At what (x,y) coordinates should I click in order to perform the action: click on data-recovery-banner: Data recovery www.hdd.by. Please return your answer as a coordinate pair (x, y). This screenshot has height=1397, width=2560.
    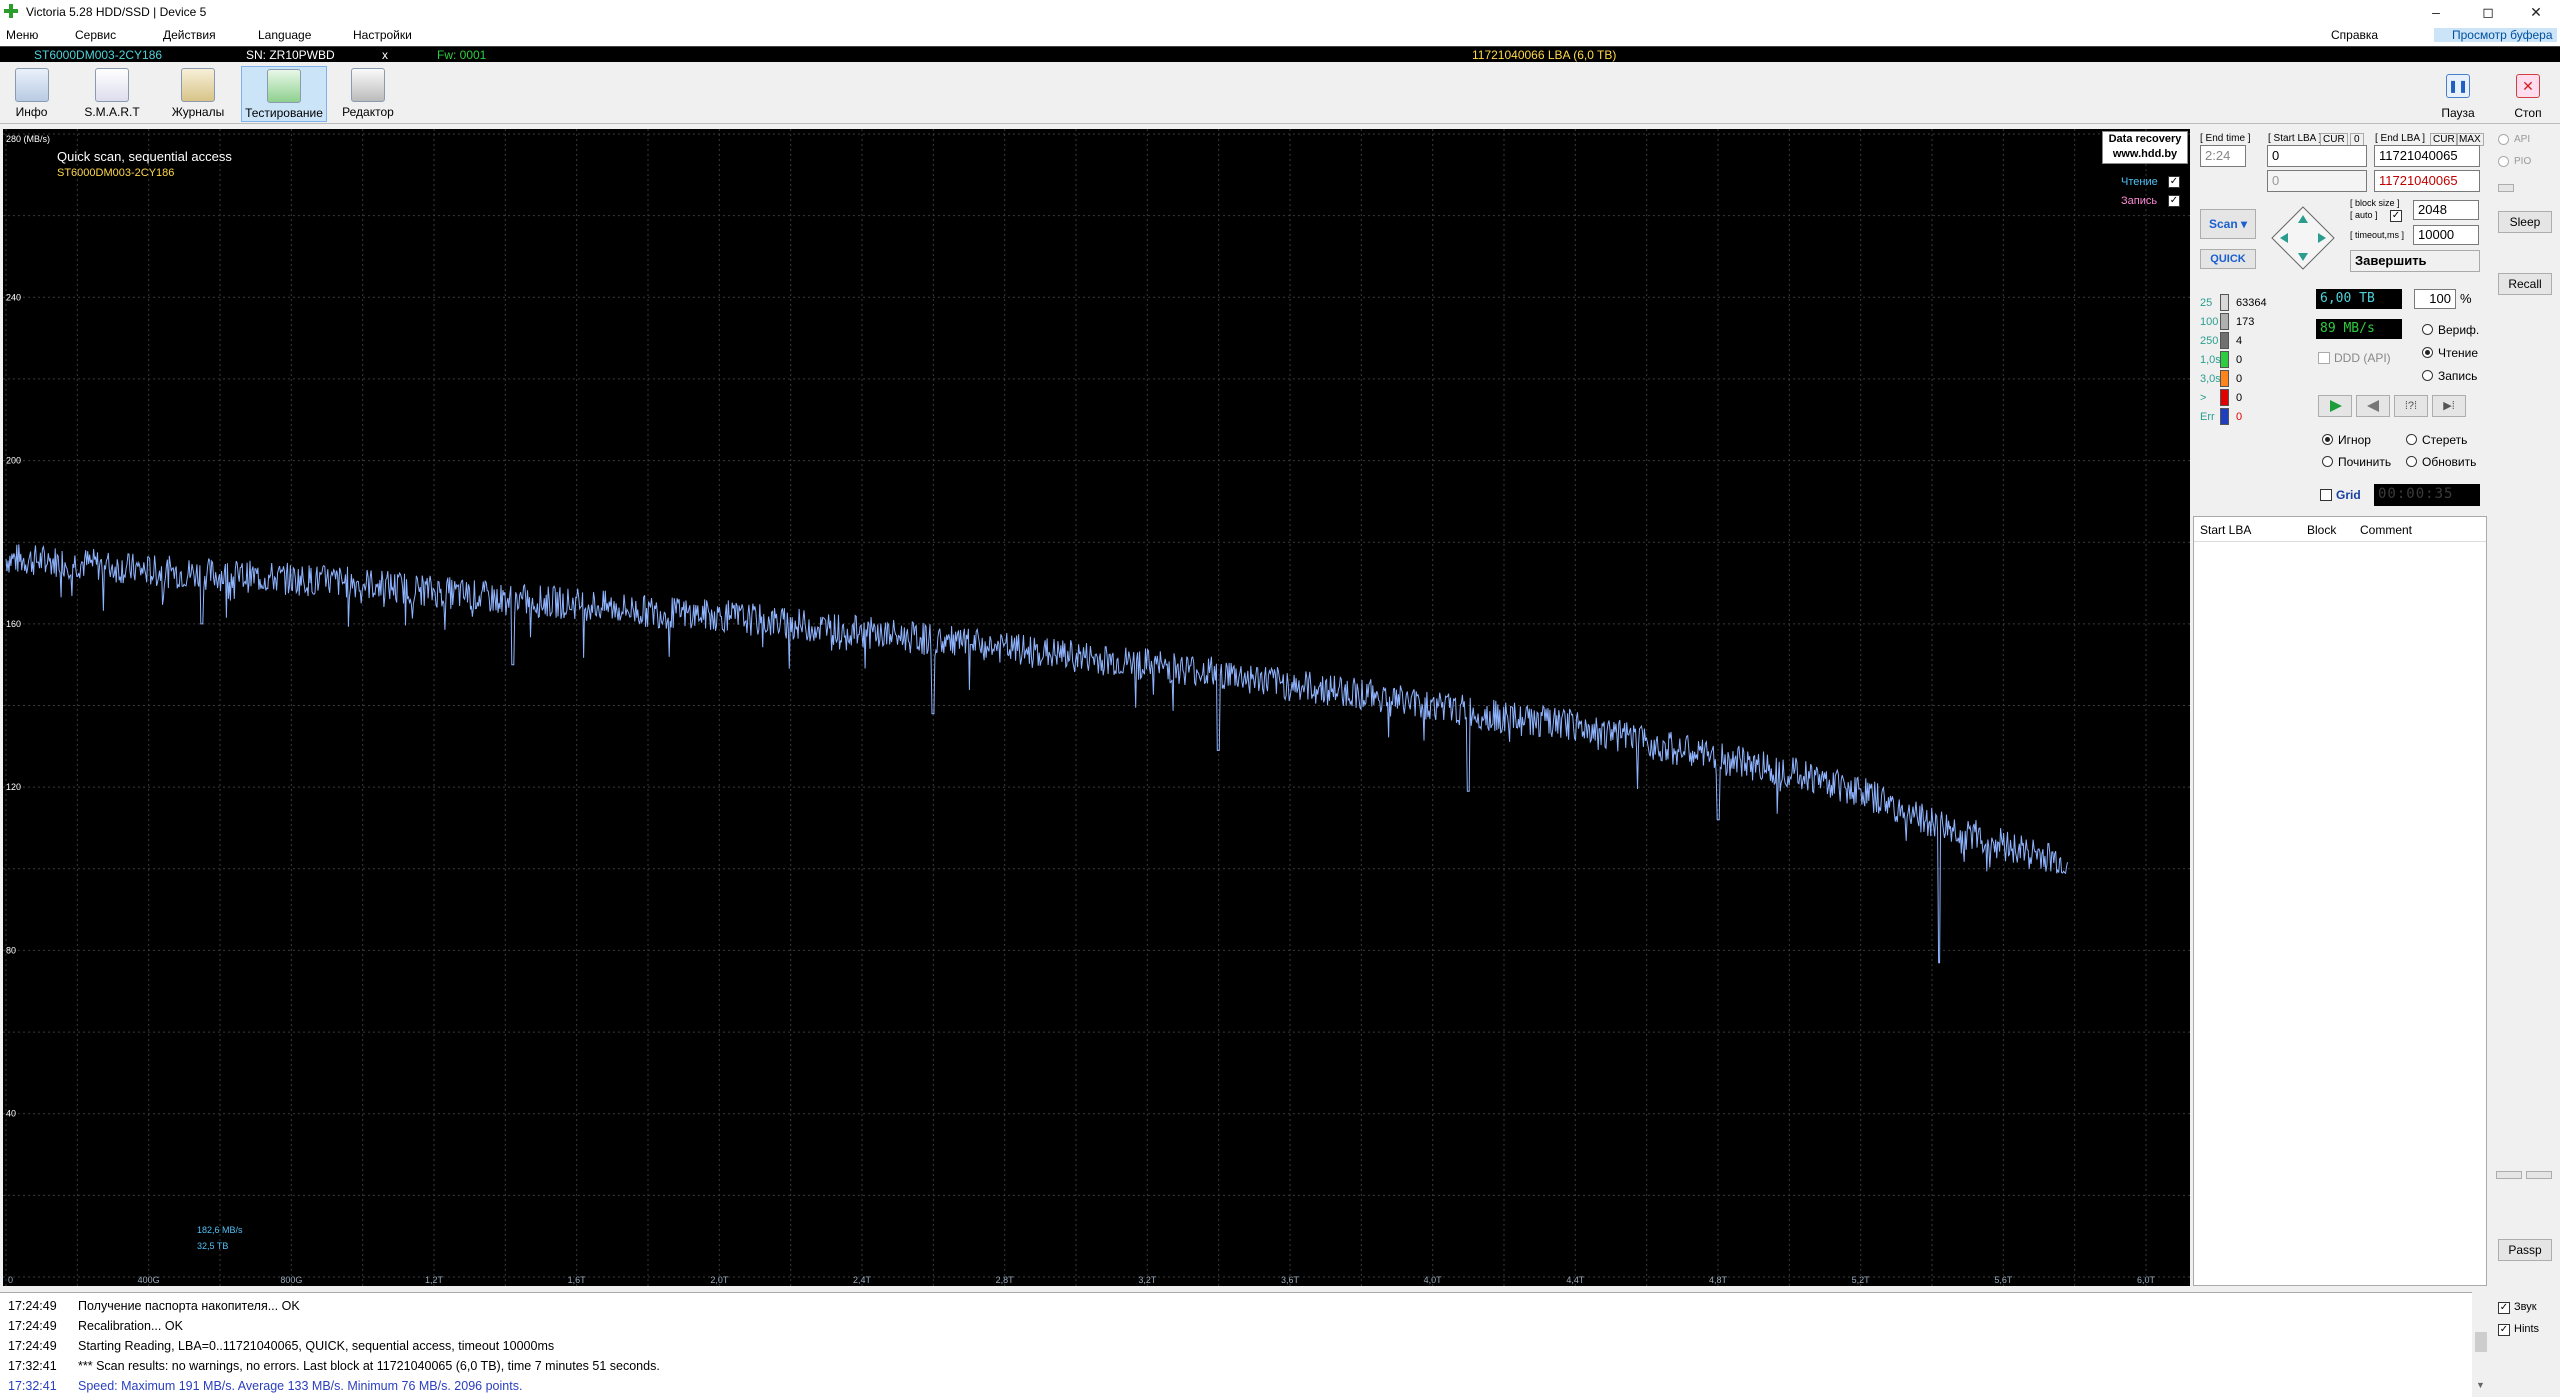
    Looking at the image, I should click on (2145, 147).